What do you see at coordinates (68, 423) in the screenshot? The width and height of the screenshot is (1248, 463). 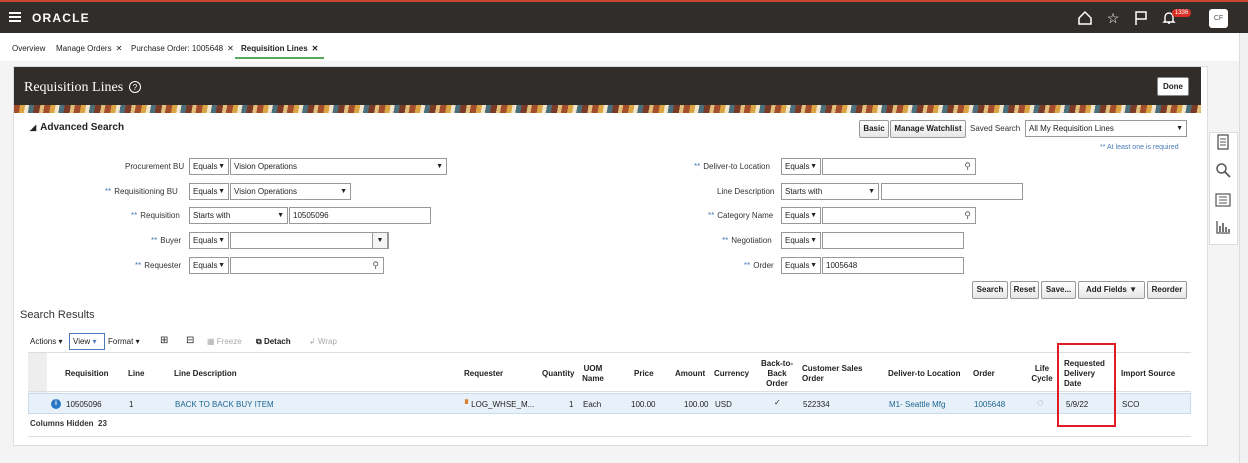 I see `columns-hidden-info: Columns Hidden 23` at bounding box center [68, 423].